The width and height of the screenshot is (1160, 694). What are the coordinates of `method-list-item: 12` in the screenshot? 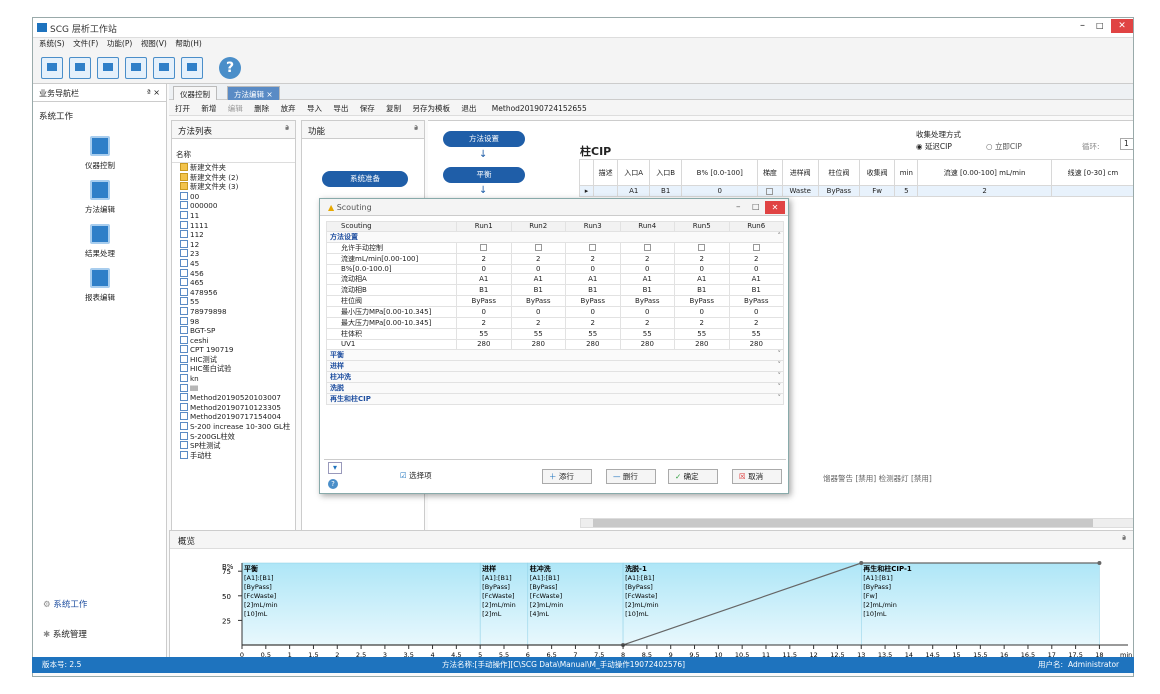 It's located at (233, 245).